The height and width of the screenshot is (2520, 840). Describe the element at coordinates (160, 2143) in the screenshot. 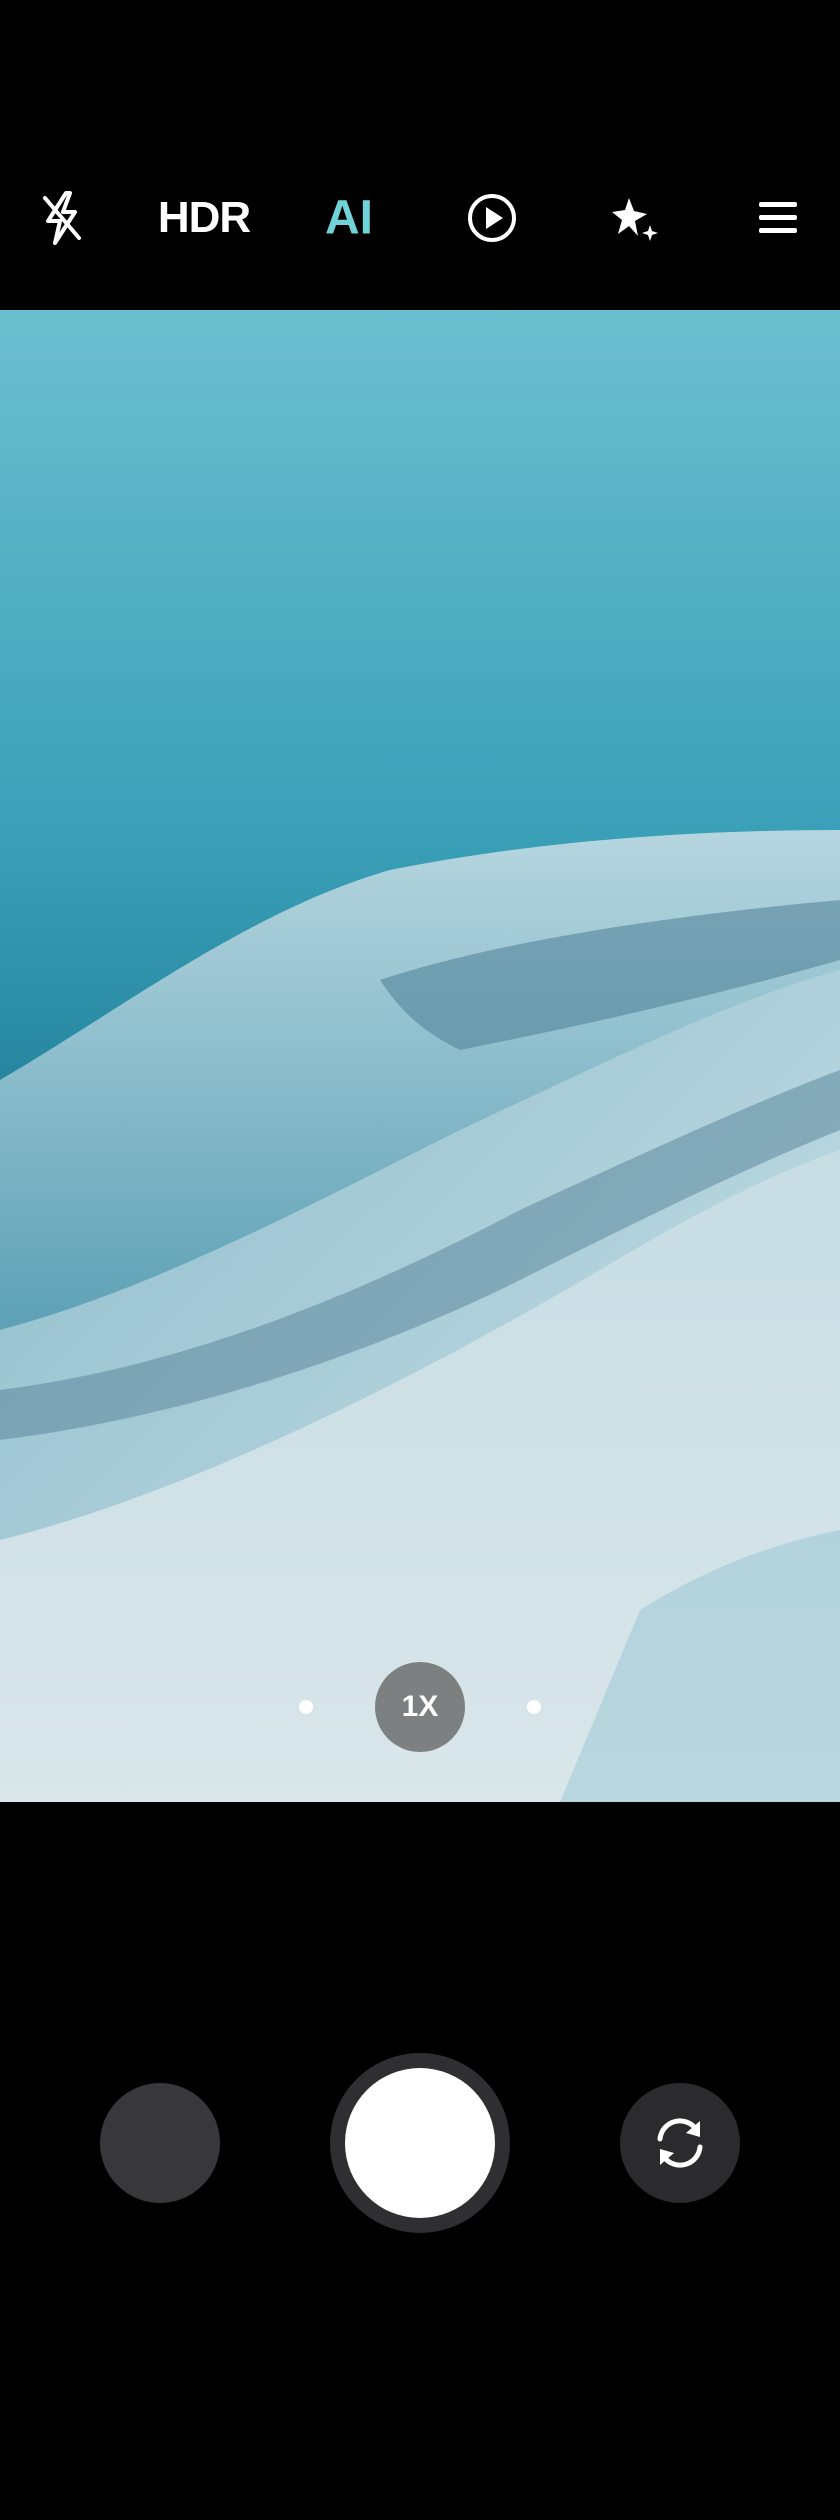

I see `gallery-thumbnail-button` at that location.